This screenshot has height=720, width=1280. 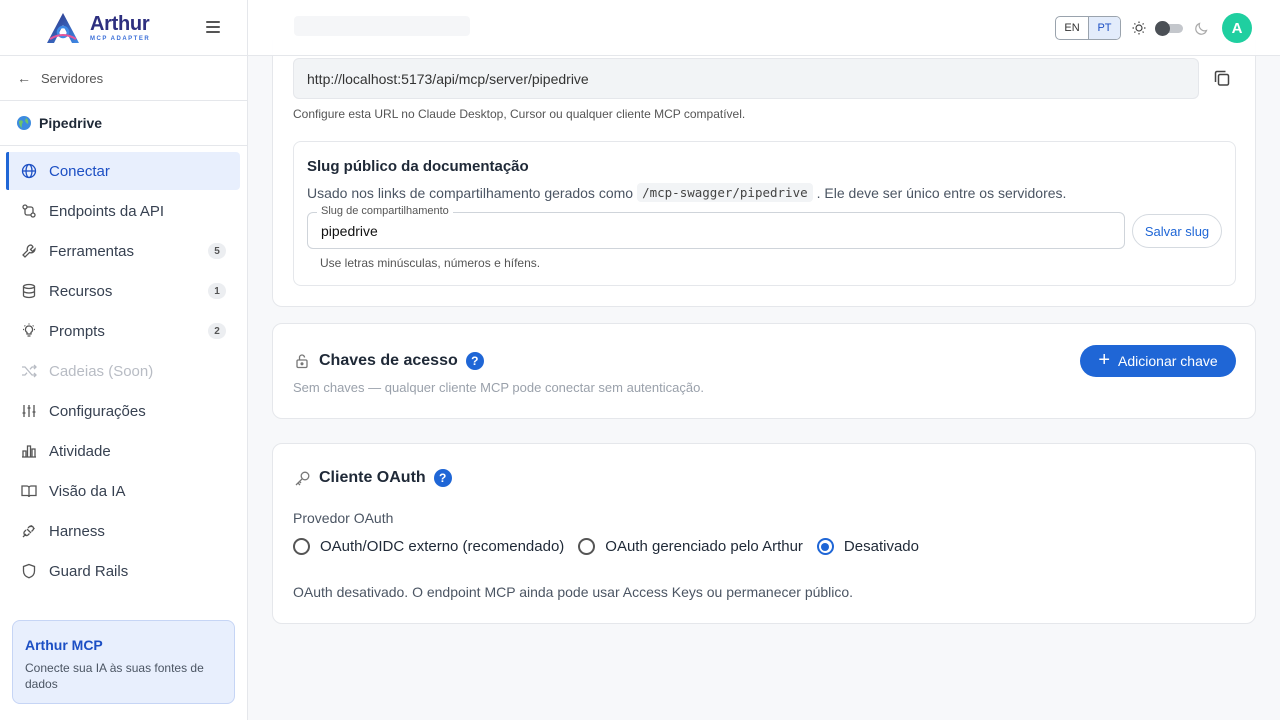 What do you see at coordinates (217, 291) in the screenshot?
I see `count-badge: 1` at bounding box center [217, 291].